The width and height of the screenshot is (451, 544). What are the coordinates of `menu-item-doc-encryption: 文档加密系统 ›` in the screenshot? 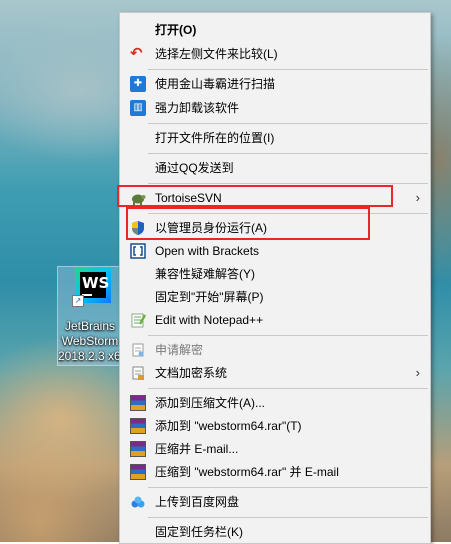 It's located at (275, 373).